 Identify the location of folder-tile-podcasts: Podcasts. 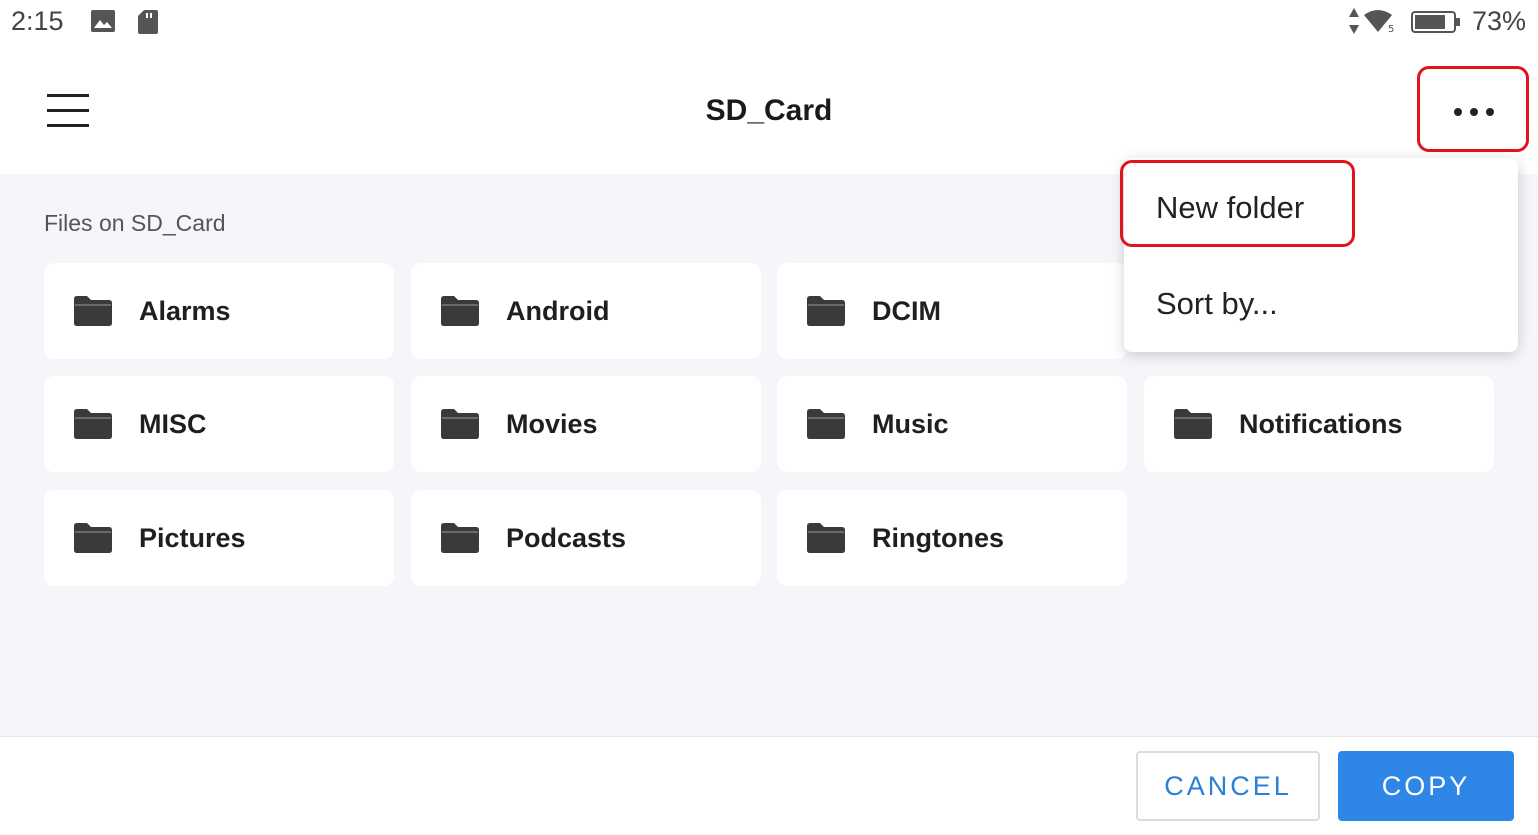
(586, 538).